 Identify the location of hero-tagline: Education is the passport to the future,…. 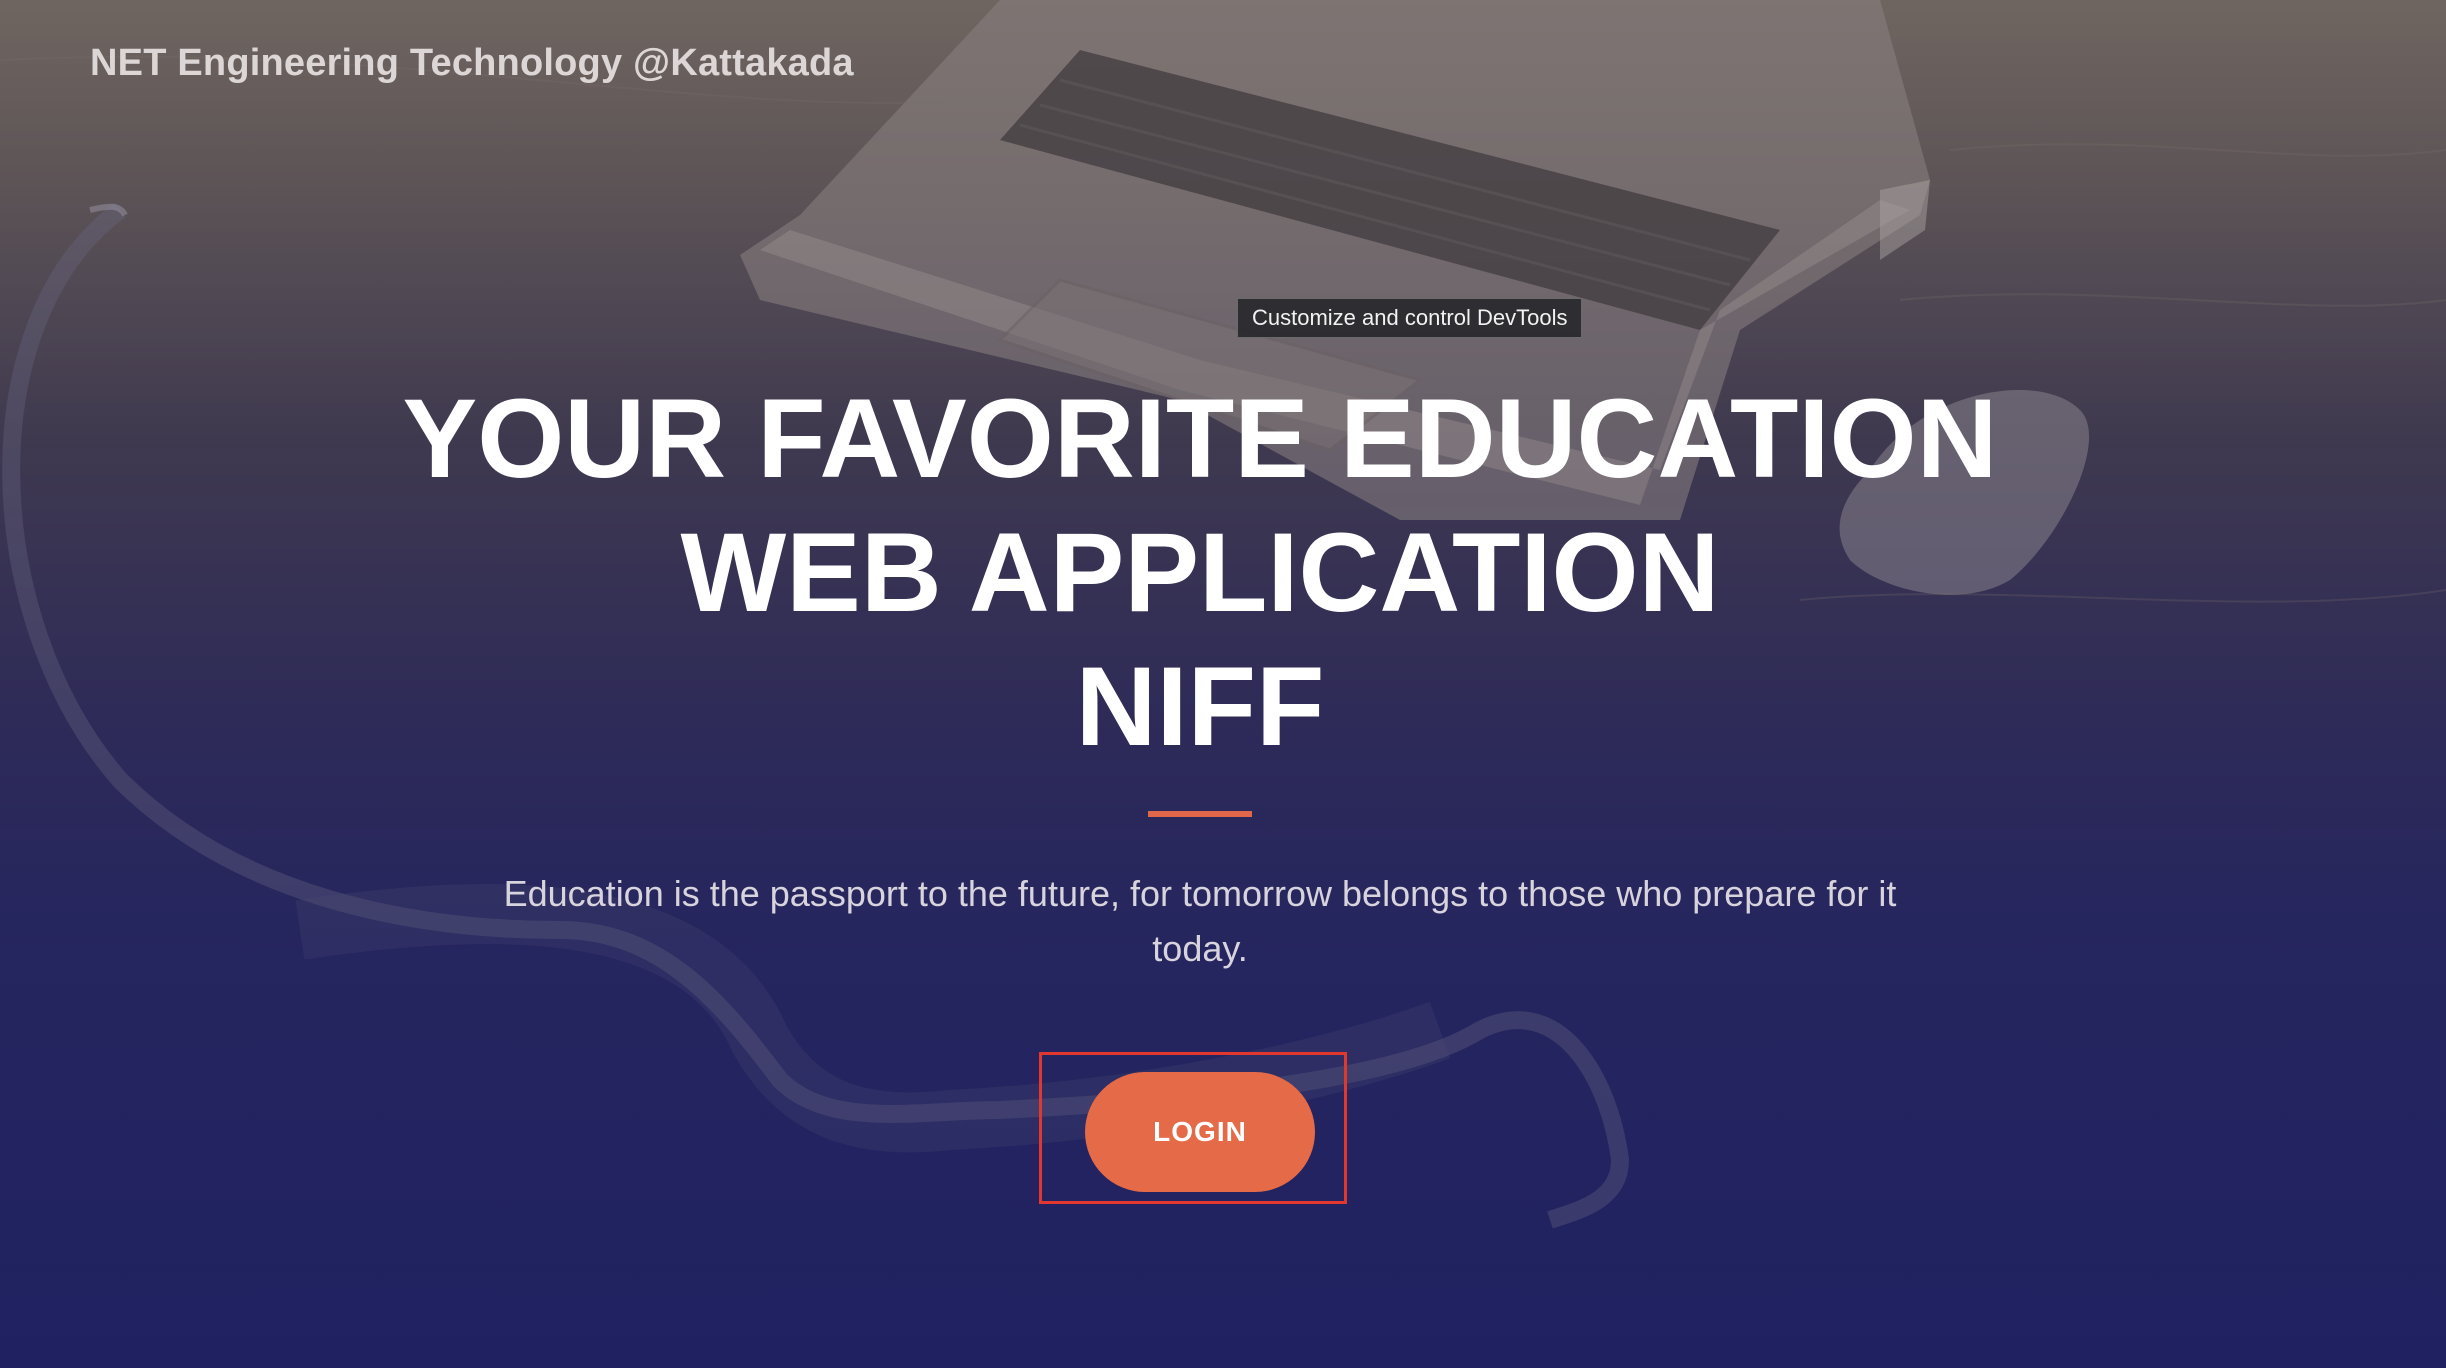
(1200, 921).